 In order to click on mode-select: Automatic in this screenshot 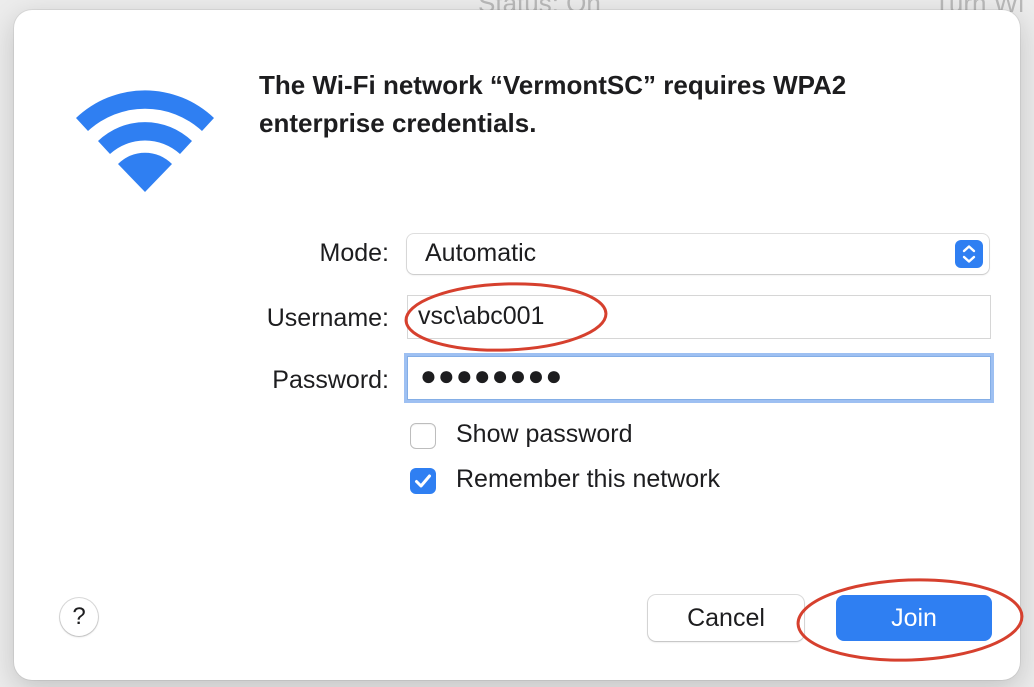, I will do `click(698, 254)`.